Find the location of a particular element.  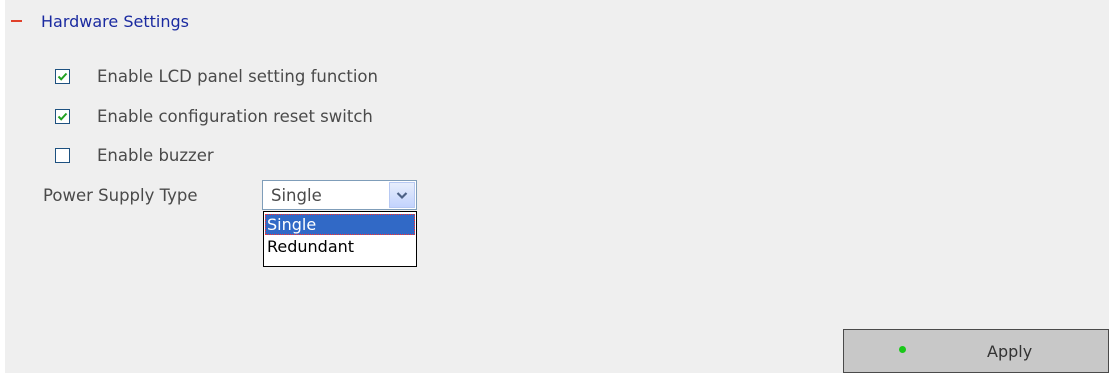

power-supply-row: Power Supply Type is located at coordinates (120, 195).